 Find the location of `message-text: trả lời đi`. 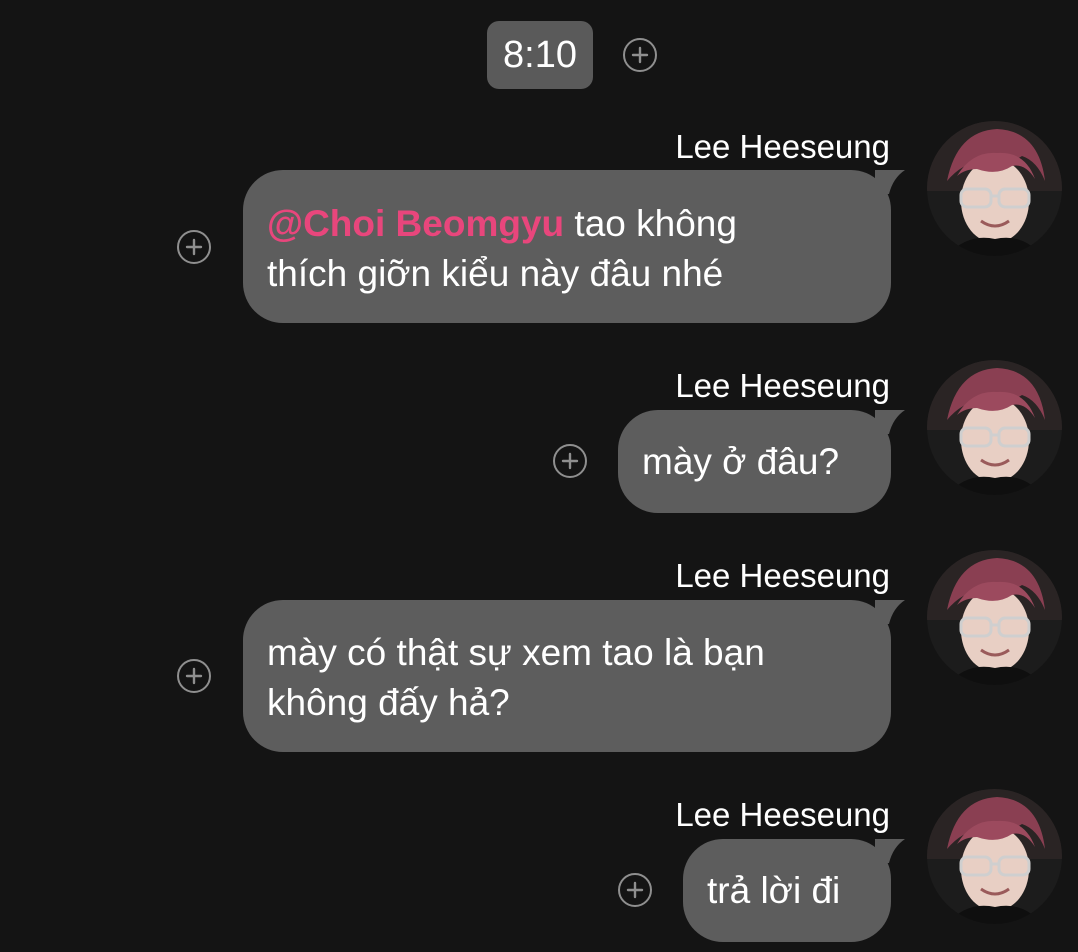

message-text: trả lời đi is located at coordinates (774, 890).